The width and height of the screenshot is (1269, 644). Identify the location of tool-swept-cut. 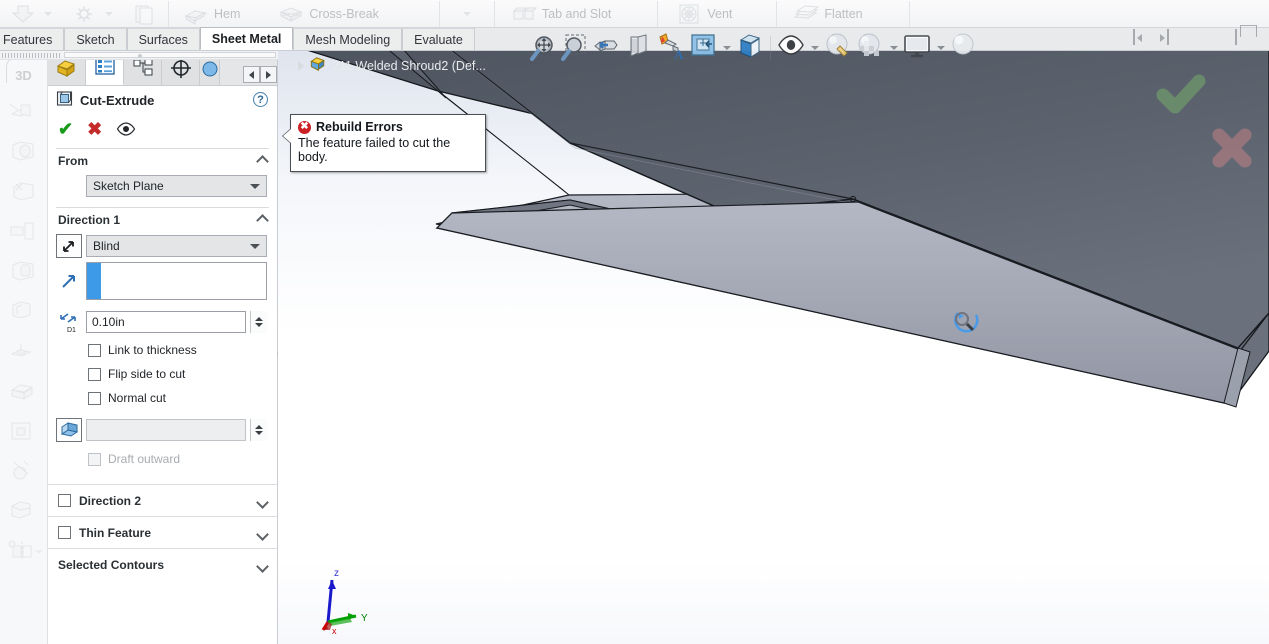
(24, 431).